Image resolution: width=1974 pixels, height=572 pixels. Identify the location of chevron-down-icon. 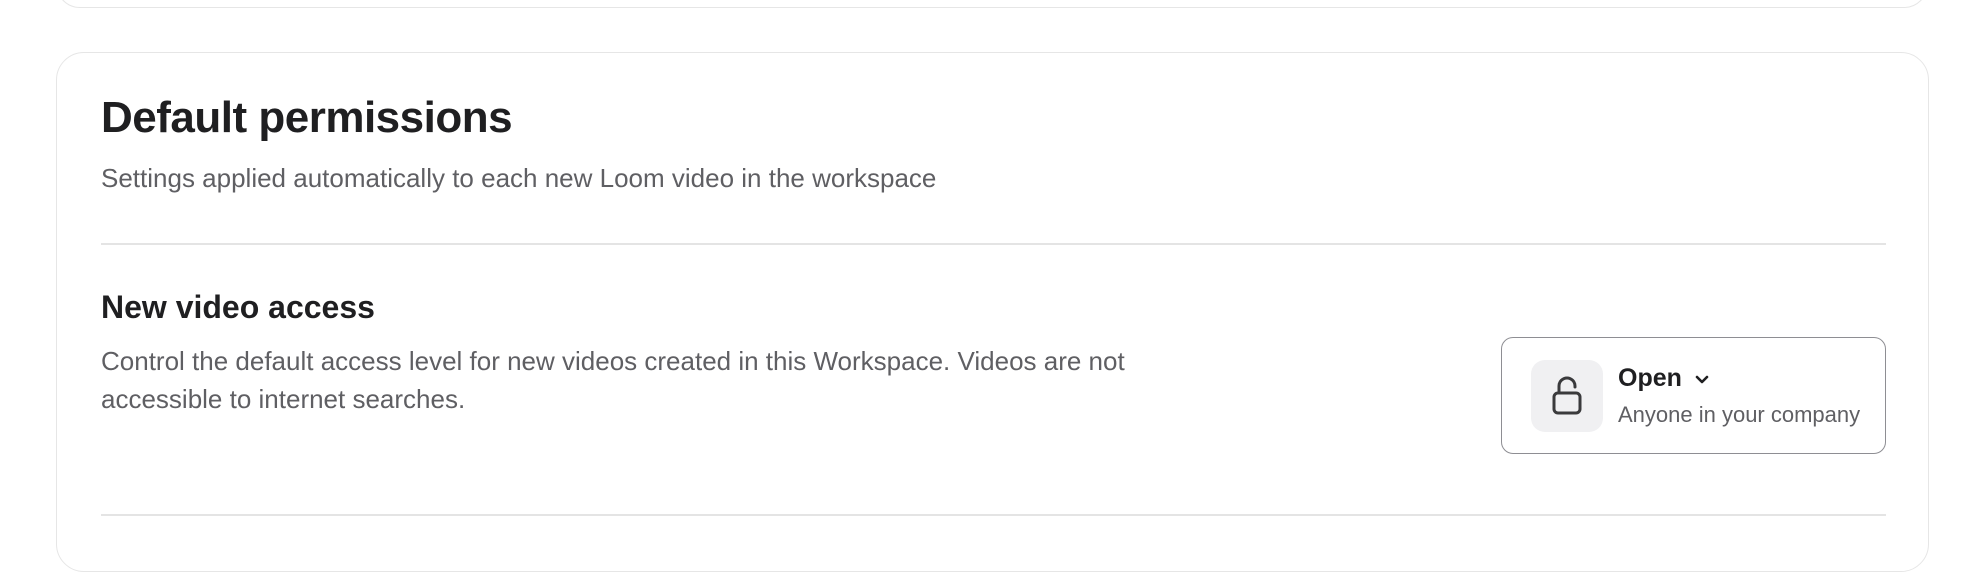
(1702, 378).